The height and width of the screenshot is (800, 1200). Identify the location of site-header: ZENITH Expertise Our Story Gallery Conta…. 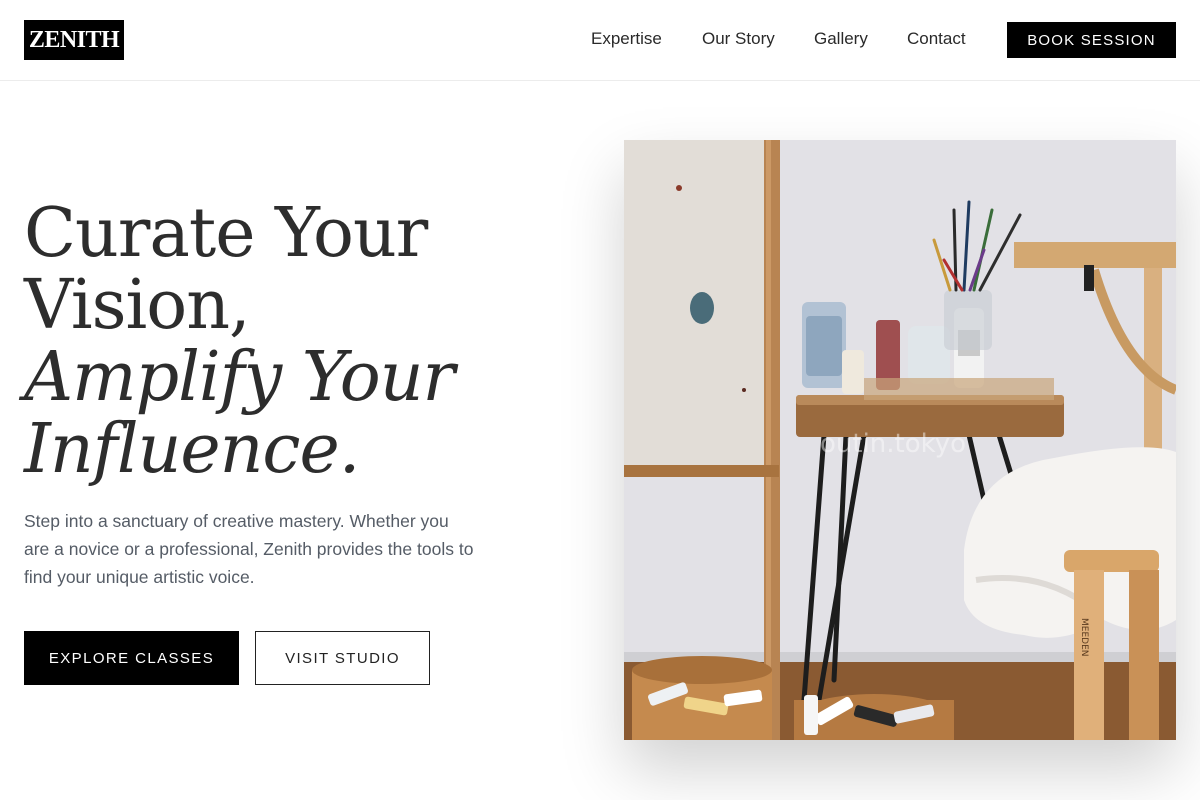
(600, 40).